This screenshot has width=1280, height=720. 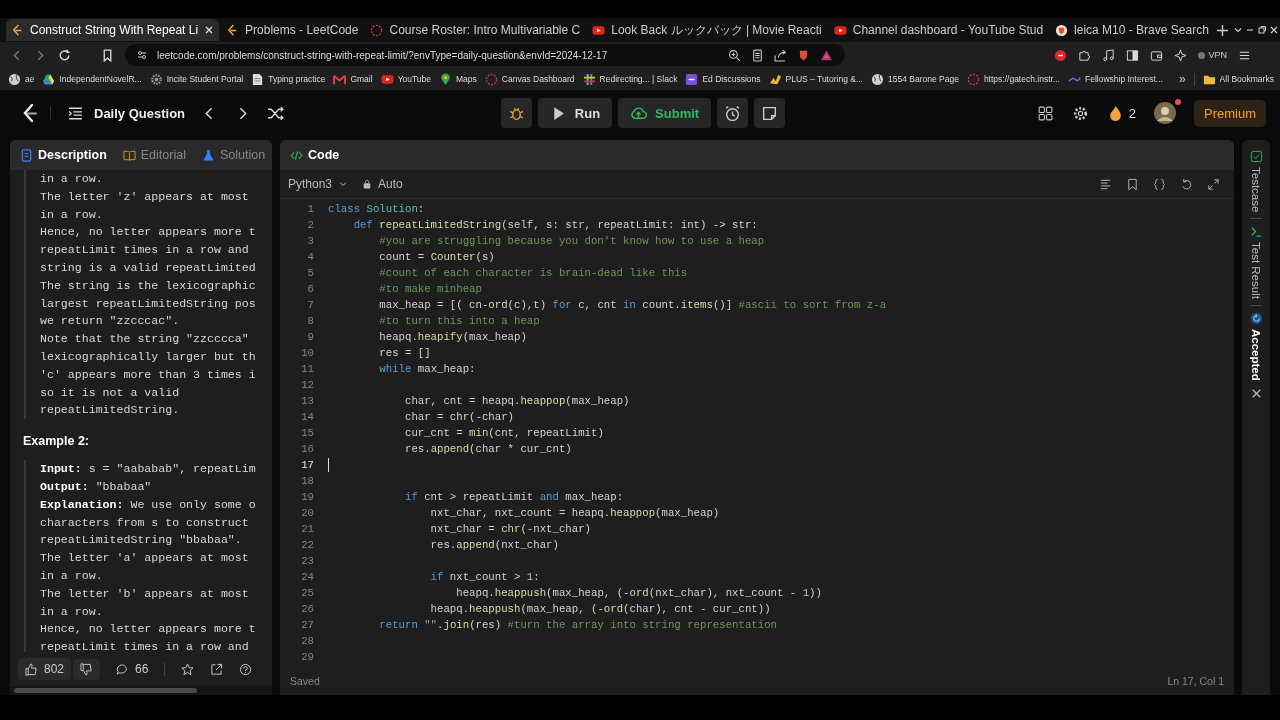 What do you see at coordinates (1061, 55) in the screenshot?
I see `stop-icon` at bounding box center [1061, 55].